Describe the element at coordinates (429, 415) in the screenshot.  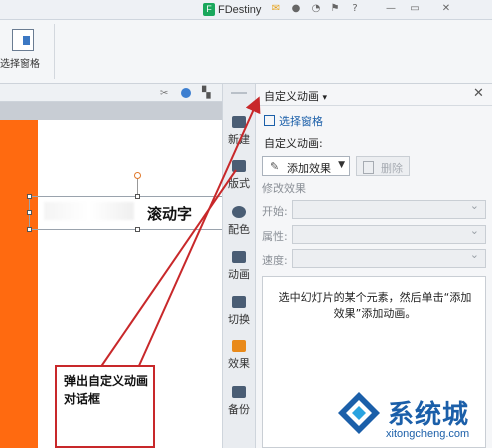
I see `watermark-brand: 系统城` at that location.